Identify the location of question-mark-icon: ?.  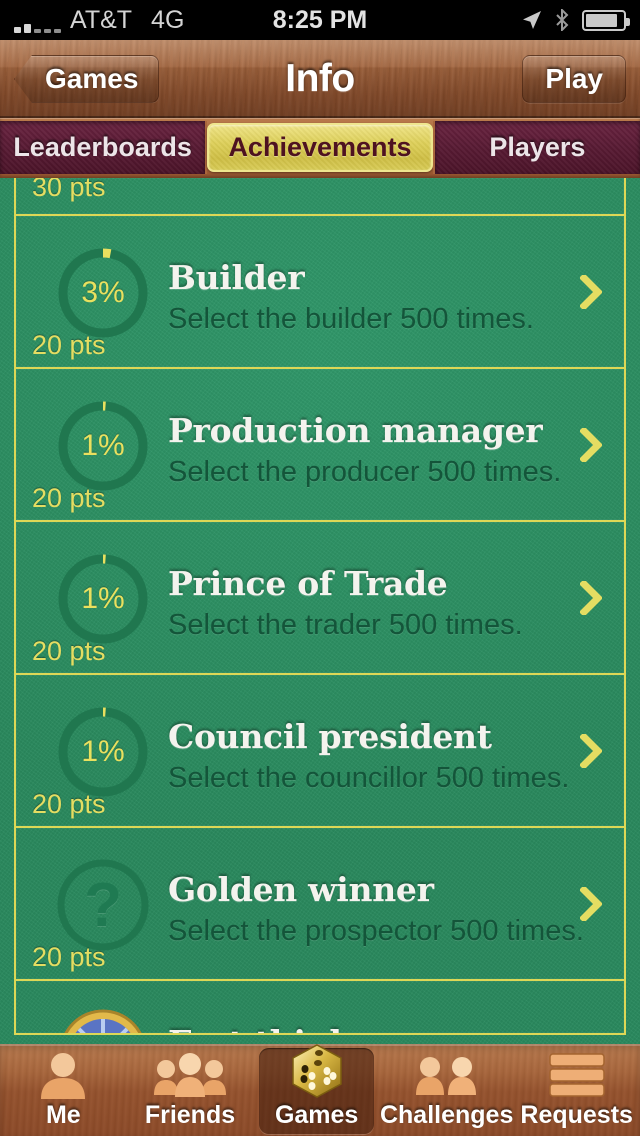
(103, 905).